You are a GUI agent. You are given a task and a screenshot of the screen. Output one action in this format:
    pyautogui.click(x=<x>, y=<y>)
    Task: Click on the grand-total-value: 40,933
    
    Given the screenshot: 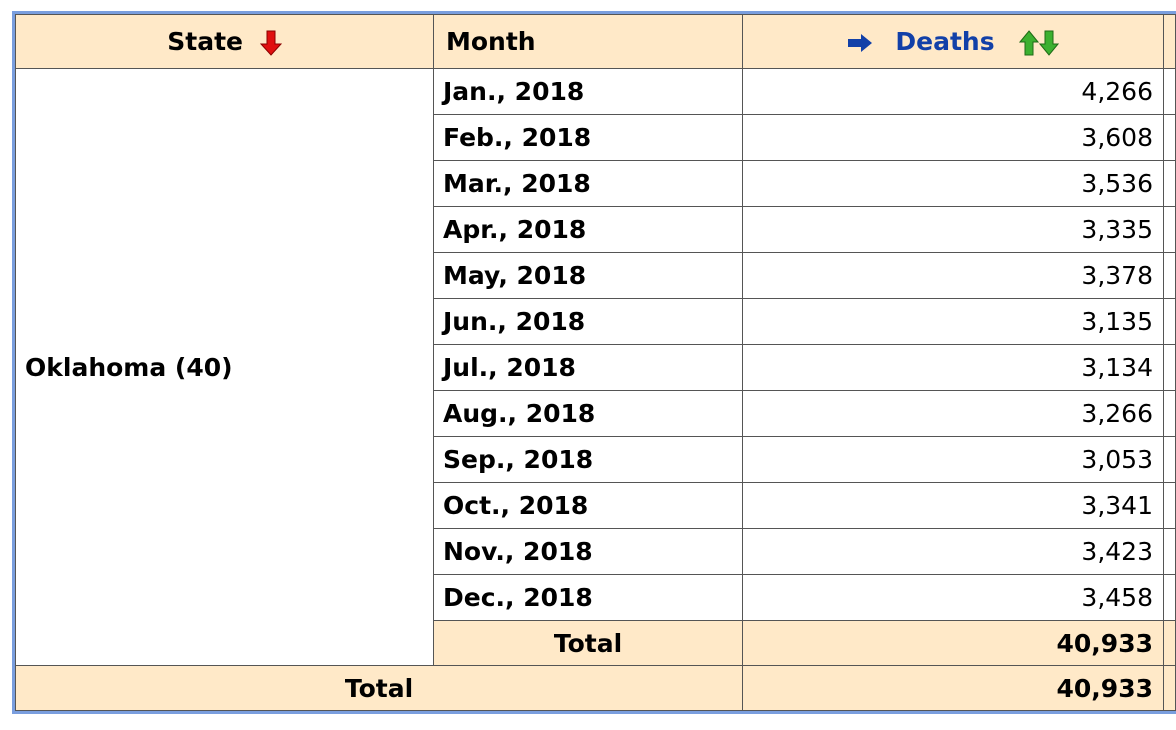 What is the action you would take?
    pyautogui.click(x=953, y=688)
    